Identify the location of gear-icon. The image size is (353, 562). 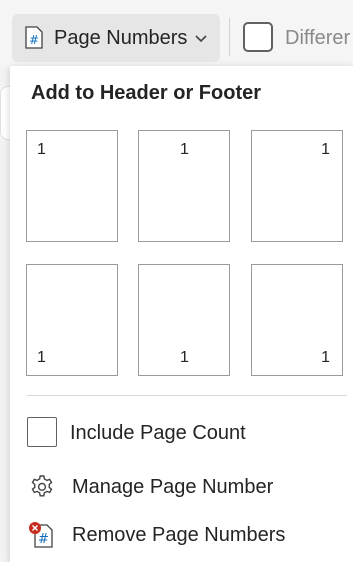
(42, 486).